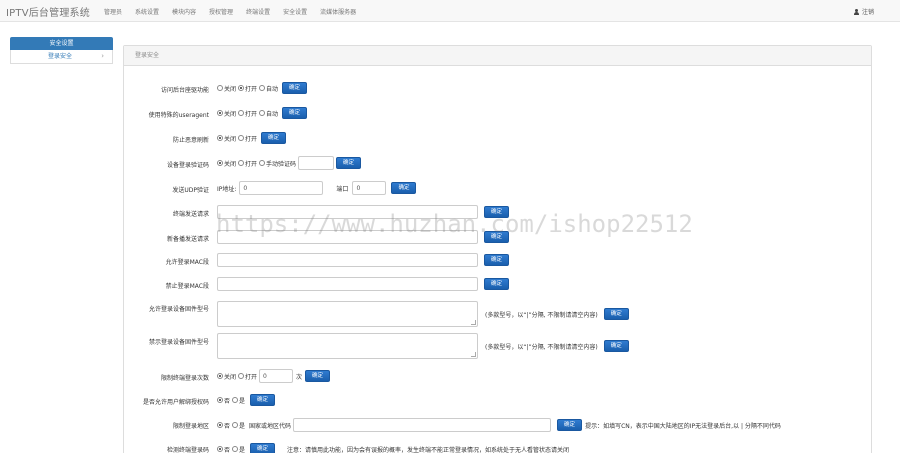  Describe the element at coordinates (190, 140) in the screenshot. I see `anti-refresh-label: 防止恶意刷新` at that location.